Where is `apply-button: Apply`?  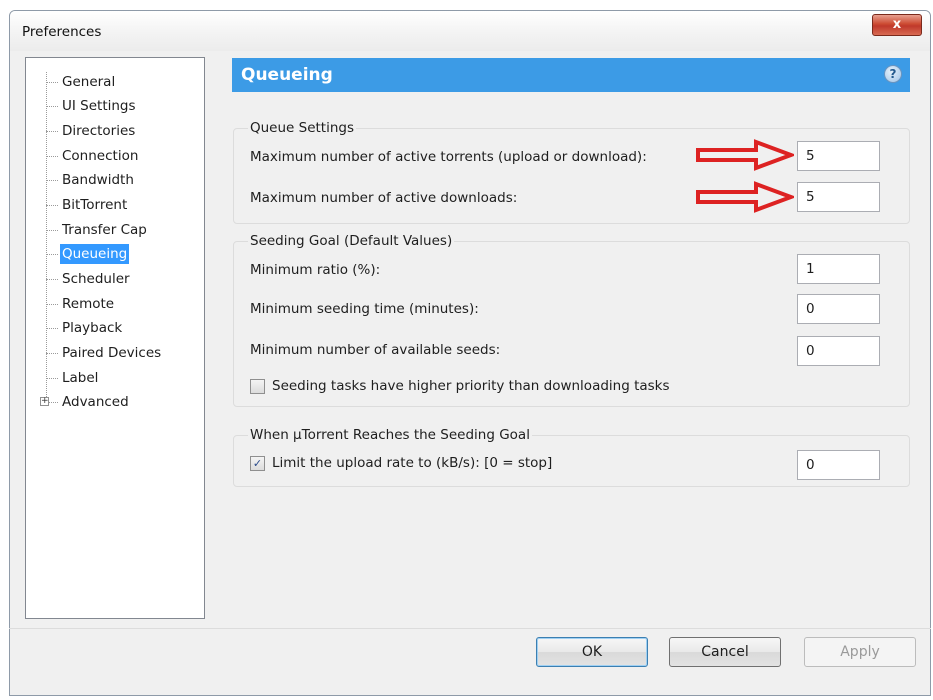 apply-button: Apply is located at coordinates (860, 652).